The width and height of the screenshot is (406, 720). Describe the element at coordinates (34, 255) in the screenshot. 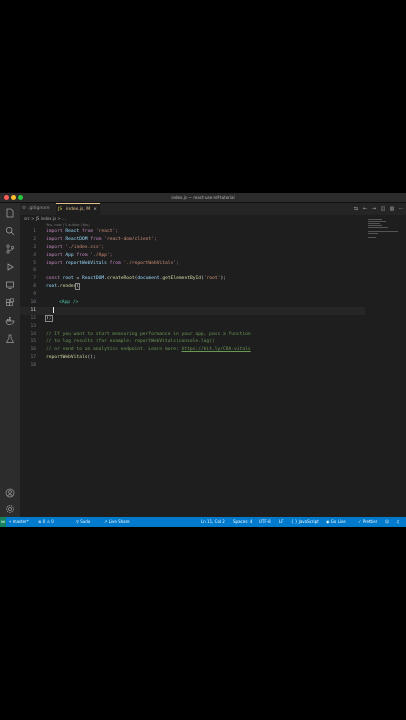

I see `line-number: 4` at that location.